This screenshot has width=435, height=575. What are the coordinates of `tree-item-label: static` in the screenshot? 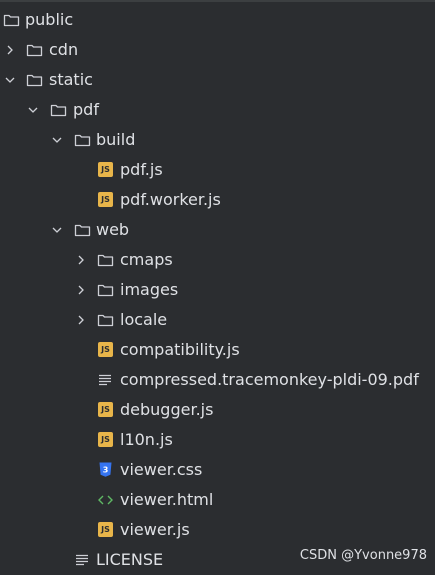 It's located at (71, 79).